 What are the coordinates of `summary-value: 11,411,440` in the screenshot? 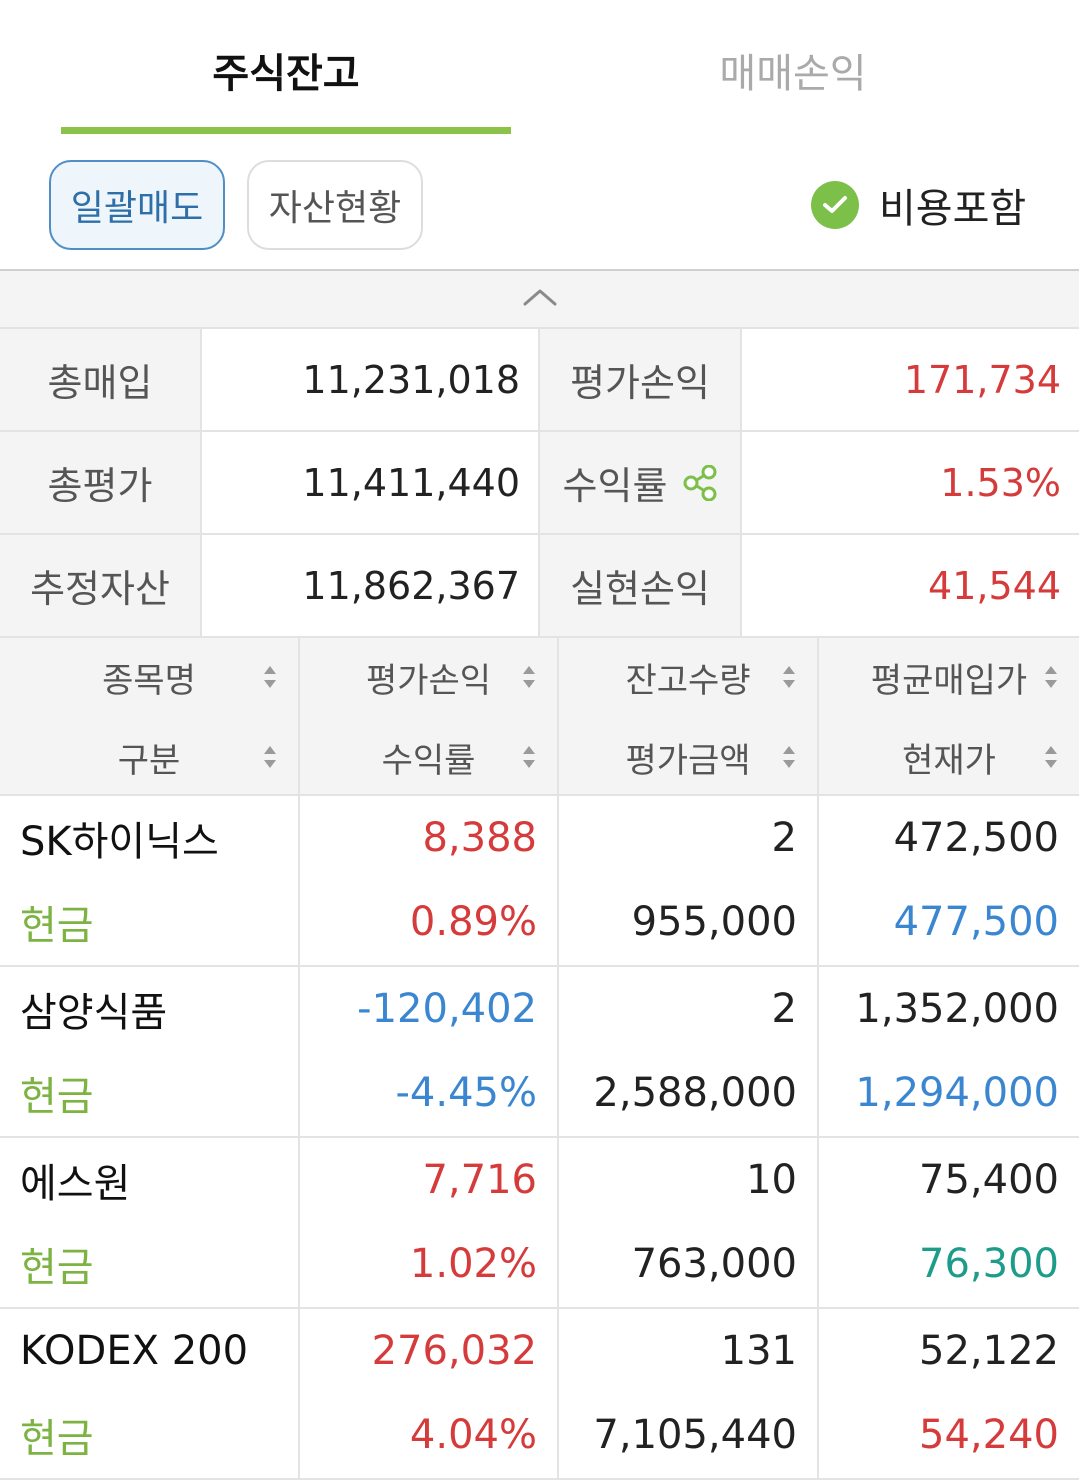 It's located at (371, 482).